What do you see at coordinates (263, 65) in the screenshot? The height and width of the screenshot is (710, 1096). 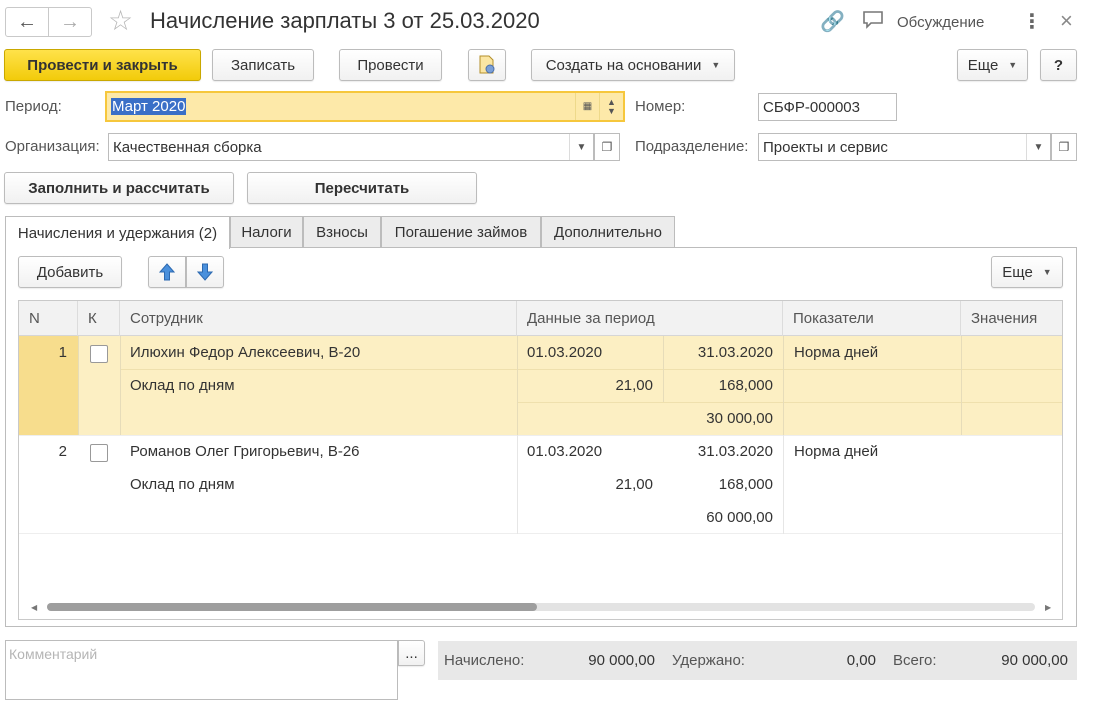 I see `save-button: Записать` at bounding box center [263, 65].